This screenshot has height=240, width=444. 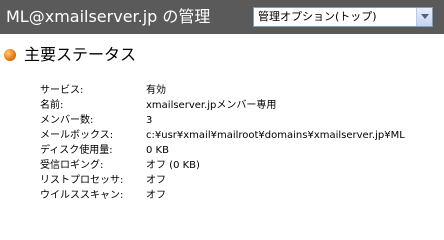 What do you see at coordinates (222, 90) in the screenshot?
I see `status-row-service: サービス: 有効` at bounding box center [222, 90].